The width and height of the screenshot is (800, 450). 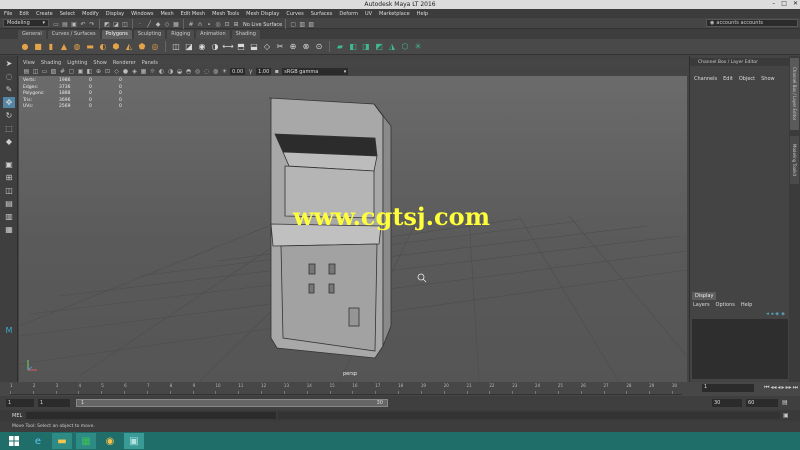 I want to click on menu-help: Help, so click(x=422, y=14).